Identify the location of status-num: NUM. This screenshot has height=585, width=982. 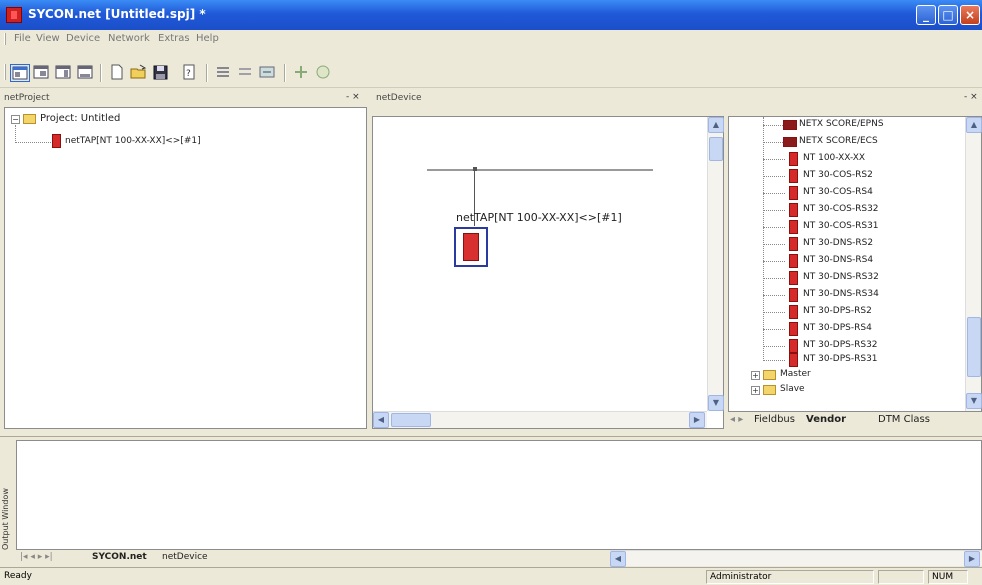
(948, 577).